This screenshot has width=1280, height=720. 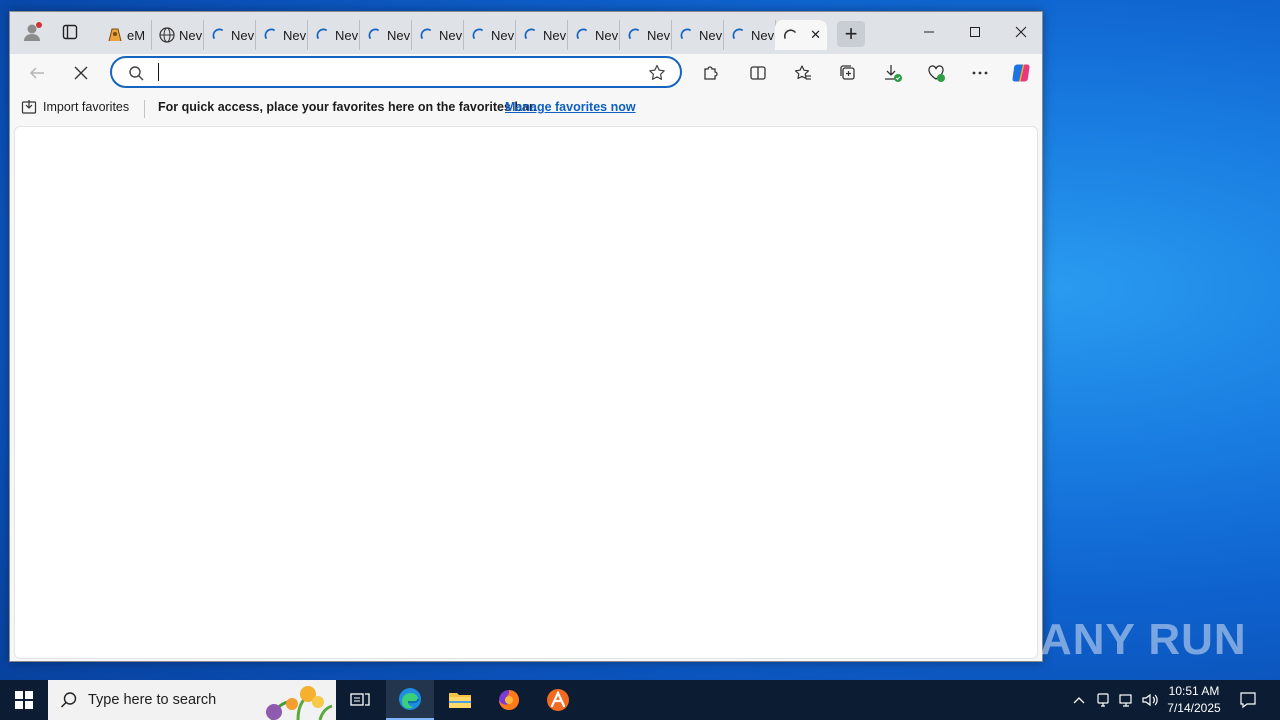 I want to click on import-favorites-button: Import favorites, so click(x=75, y=107).